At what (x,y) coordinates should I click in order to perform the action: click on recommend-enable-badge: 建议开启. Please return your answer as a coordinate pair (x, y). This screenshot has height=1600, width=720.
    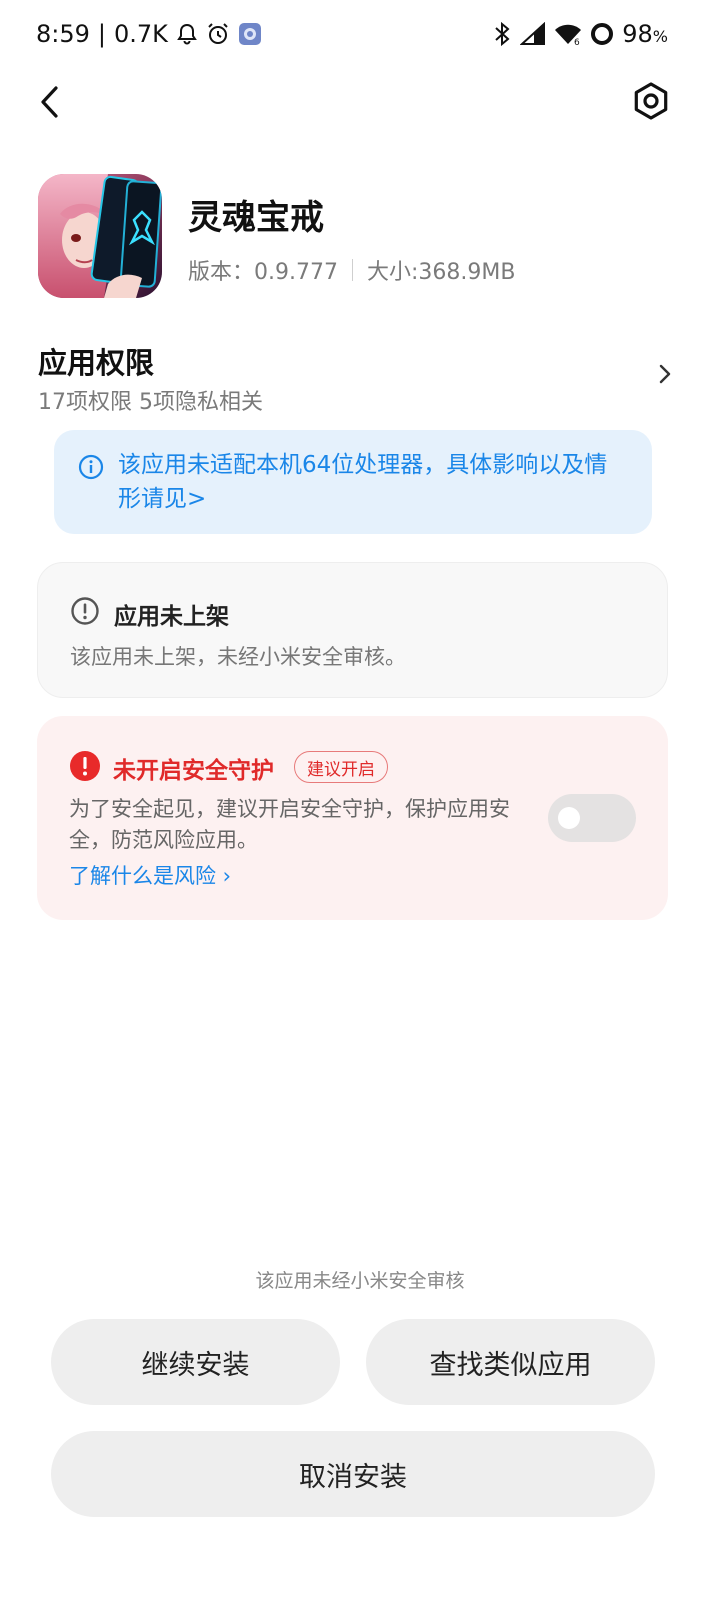
    Looking at the image, I should click on (341, 767).